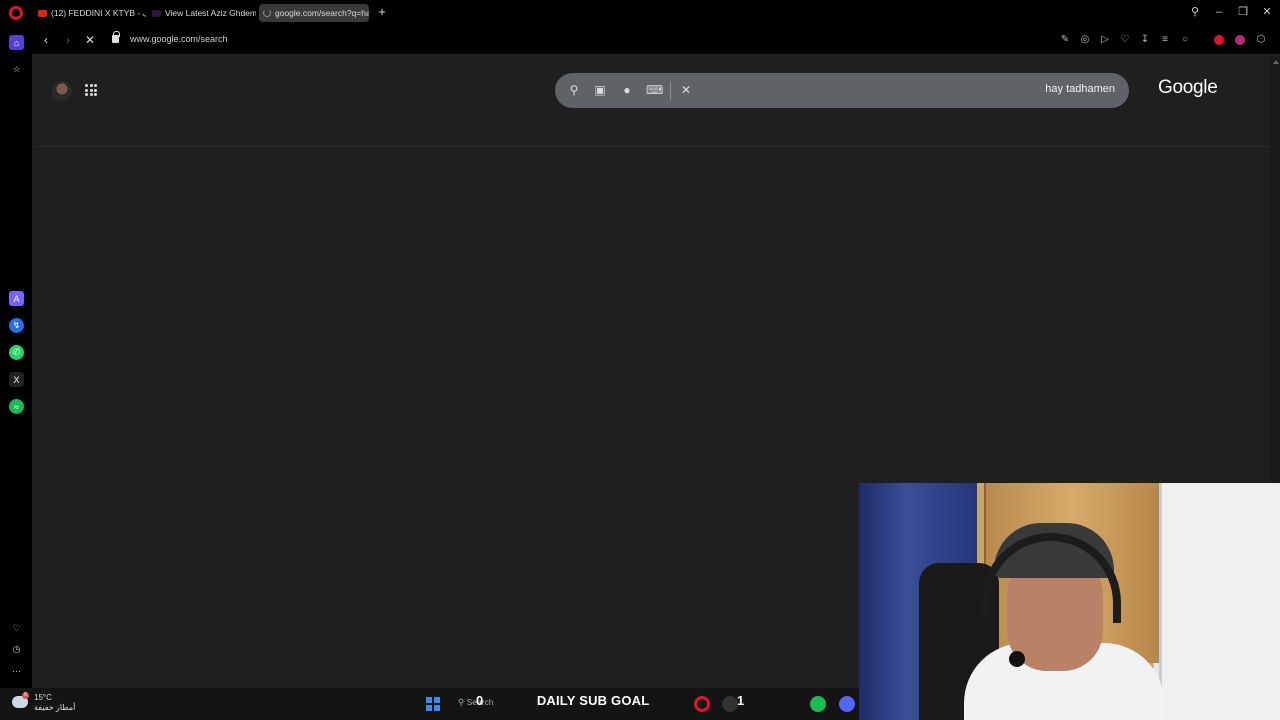 The image size is (1280, 720). I want to click on separator, so click(670, 90).